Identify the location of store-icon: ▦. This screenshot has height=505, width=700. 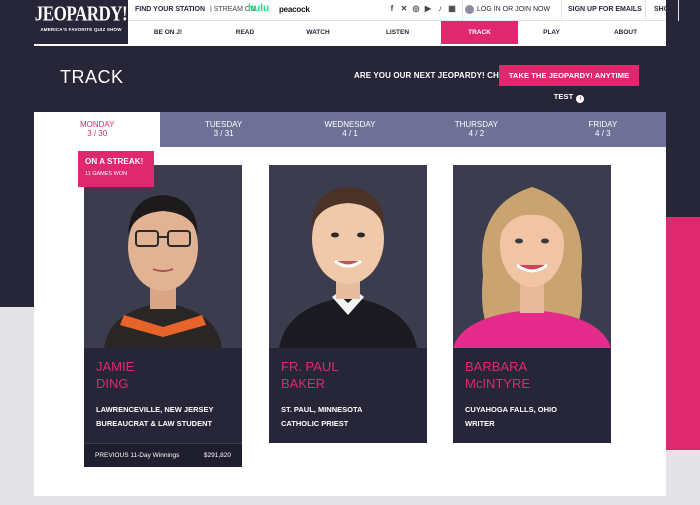
(452, 8).